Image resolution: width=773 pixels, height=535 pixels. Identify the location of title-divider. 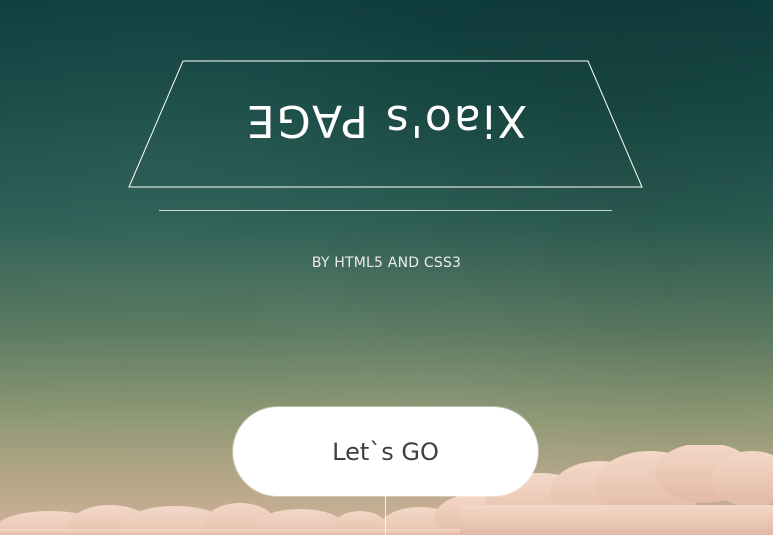
(385, 210).